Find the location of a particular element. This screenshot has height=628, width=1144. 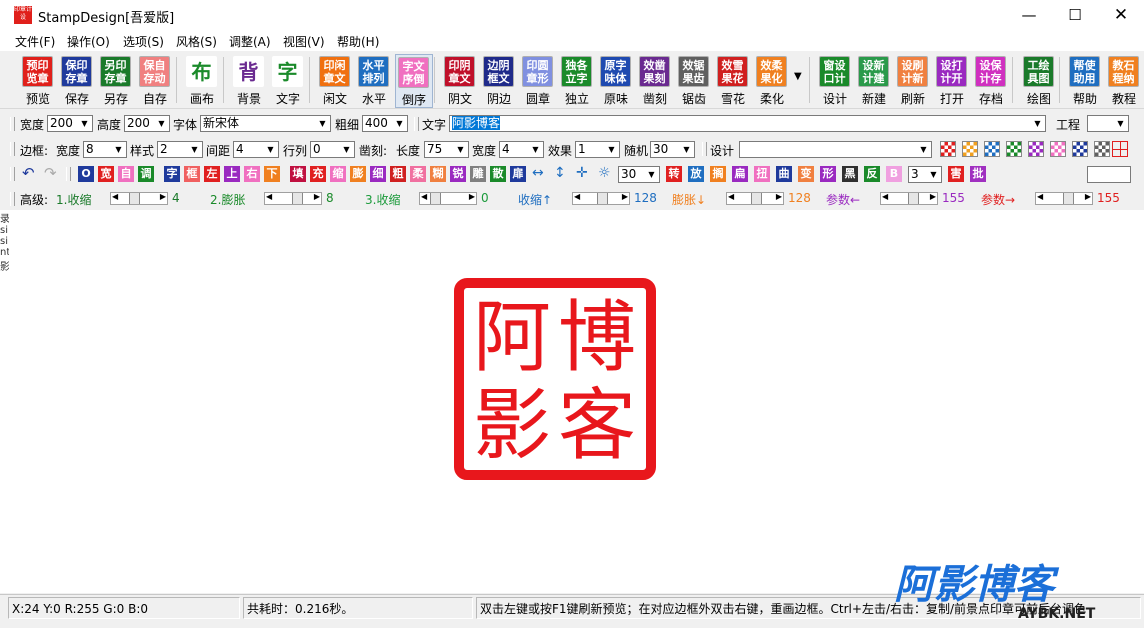

height-combo: 200 ▼ is located at coordinates (147, 123).